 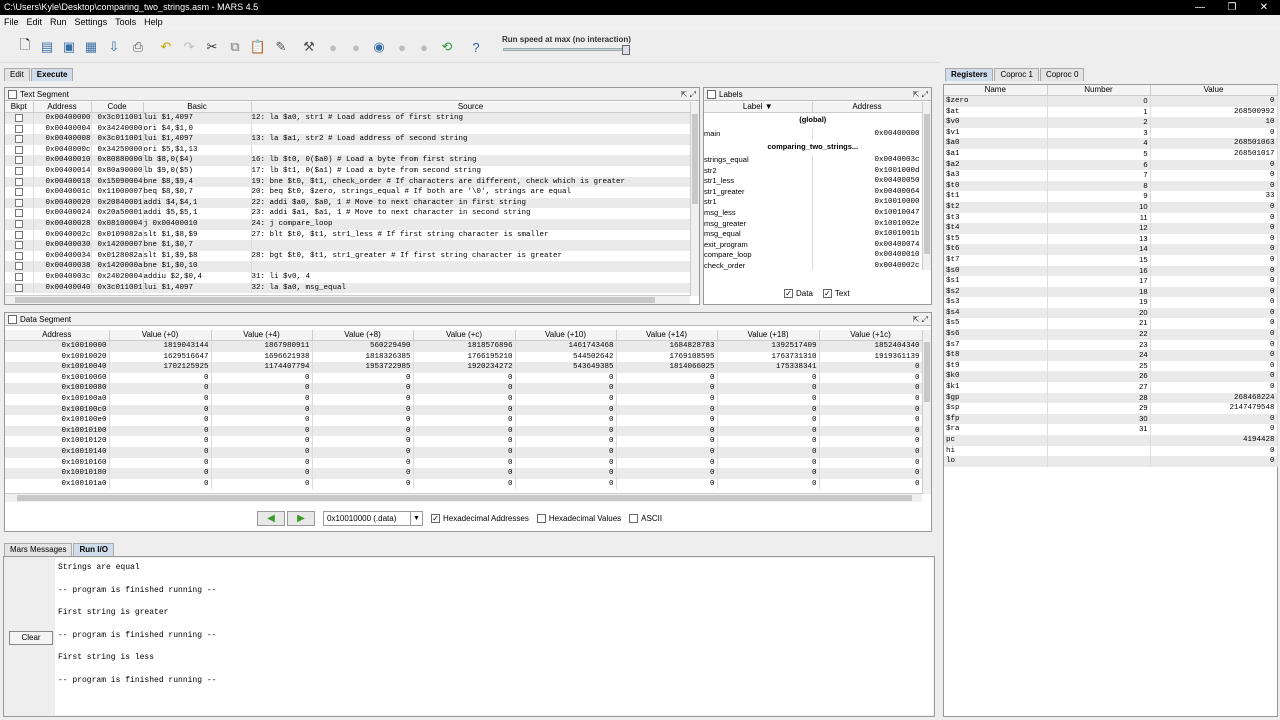 I want to click on table-row: 0x10010120 0 0 0 0 0 0 0 0, so click(x=463, y=441).